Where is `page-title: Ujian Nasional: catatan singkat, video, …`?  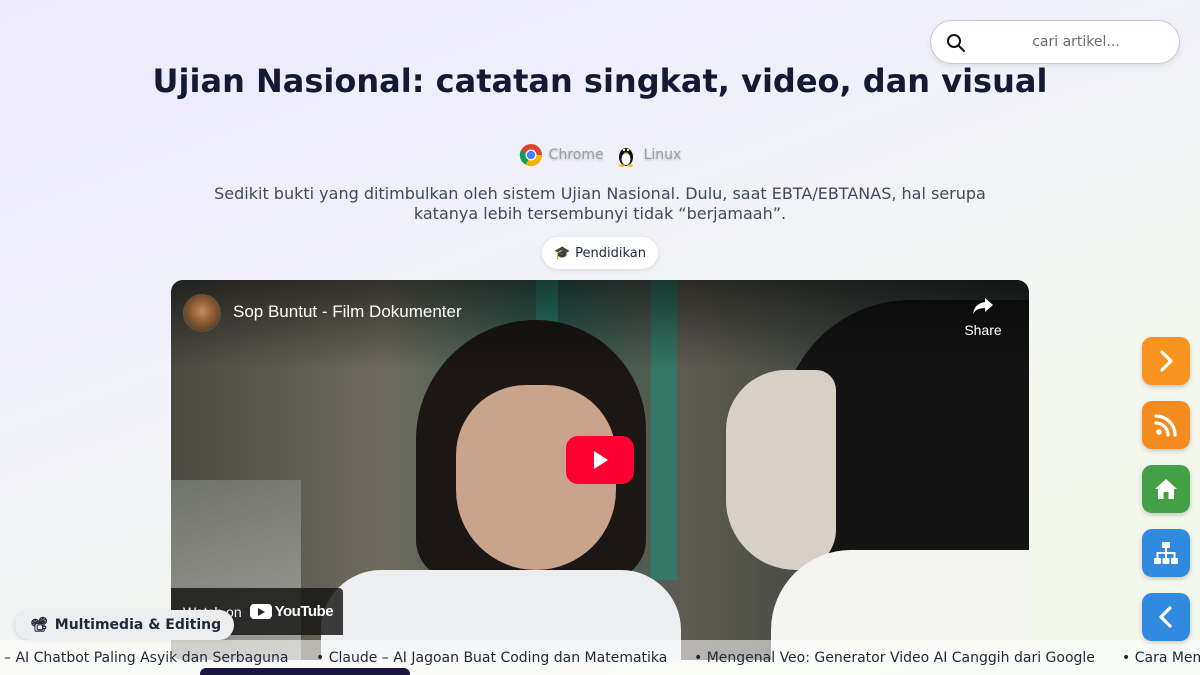 page-title: Ujian Nasional: catatan singkat, video, … is located at coordinates (600, 81).